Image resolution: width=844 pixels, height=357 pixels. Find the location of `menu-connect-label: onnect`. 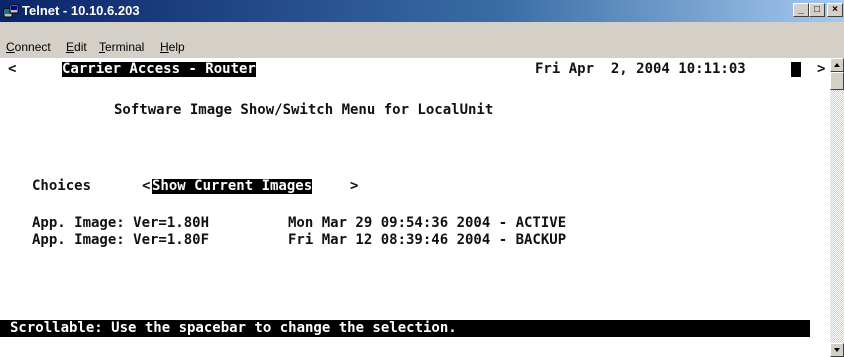

menu-connect-label: onnect is located at coordinates (32, 47).